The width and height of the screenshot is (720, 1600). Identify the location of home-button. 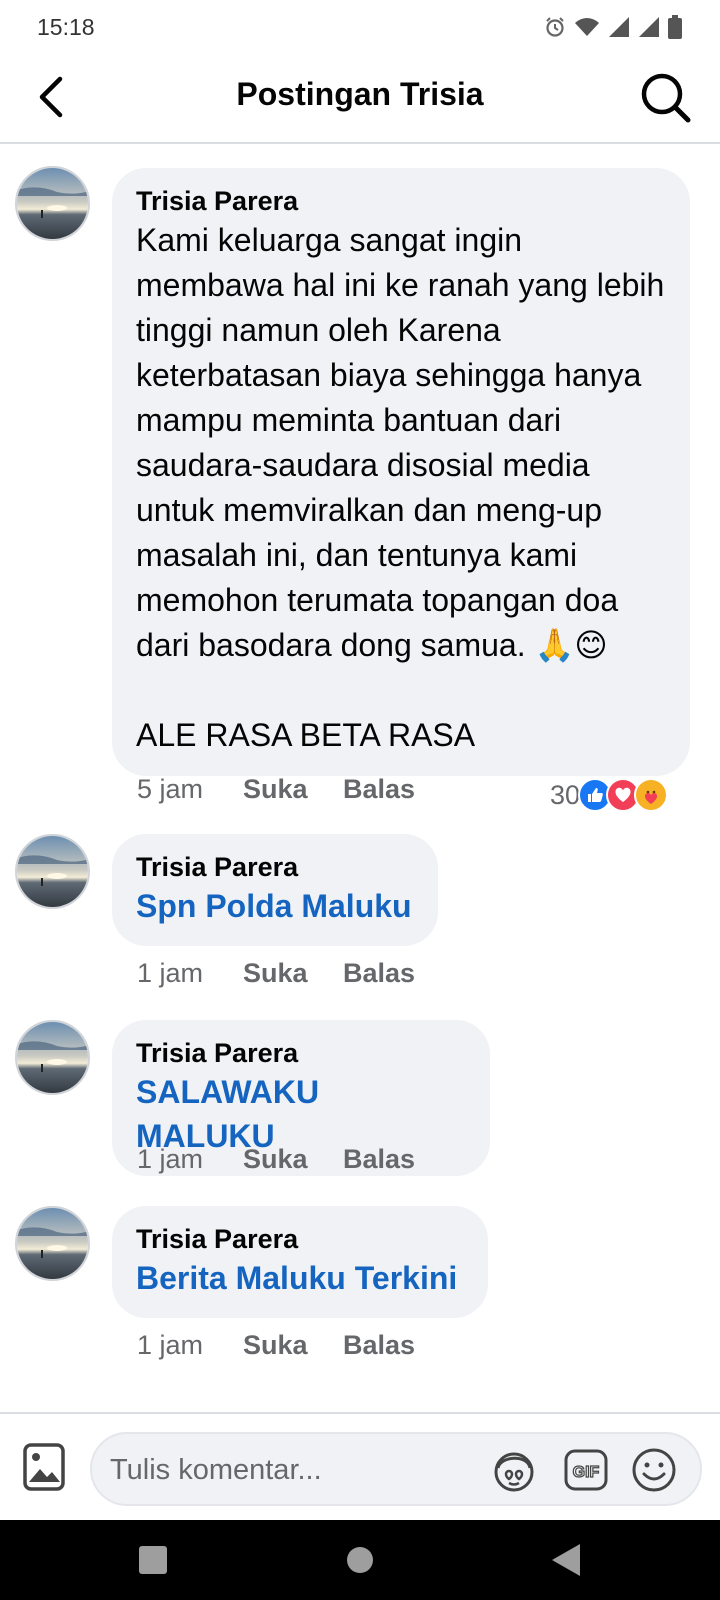
(360, 1560).